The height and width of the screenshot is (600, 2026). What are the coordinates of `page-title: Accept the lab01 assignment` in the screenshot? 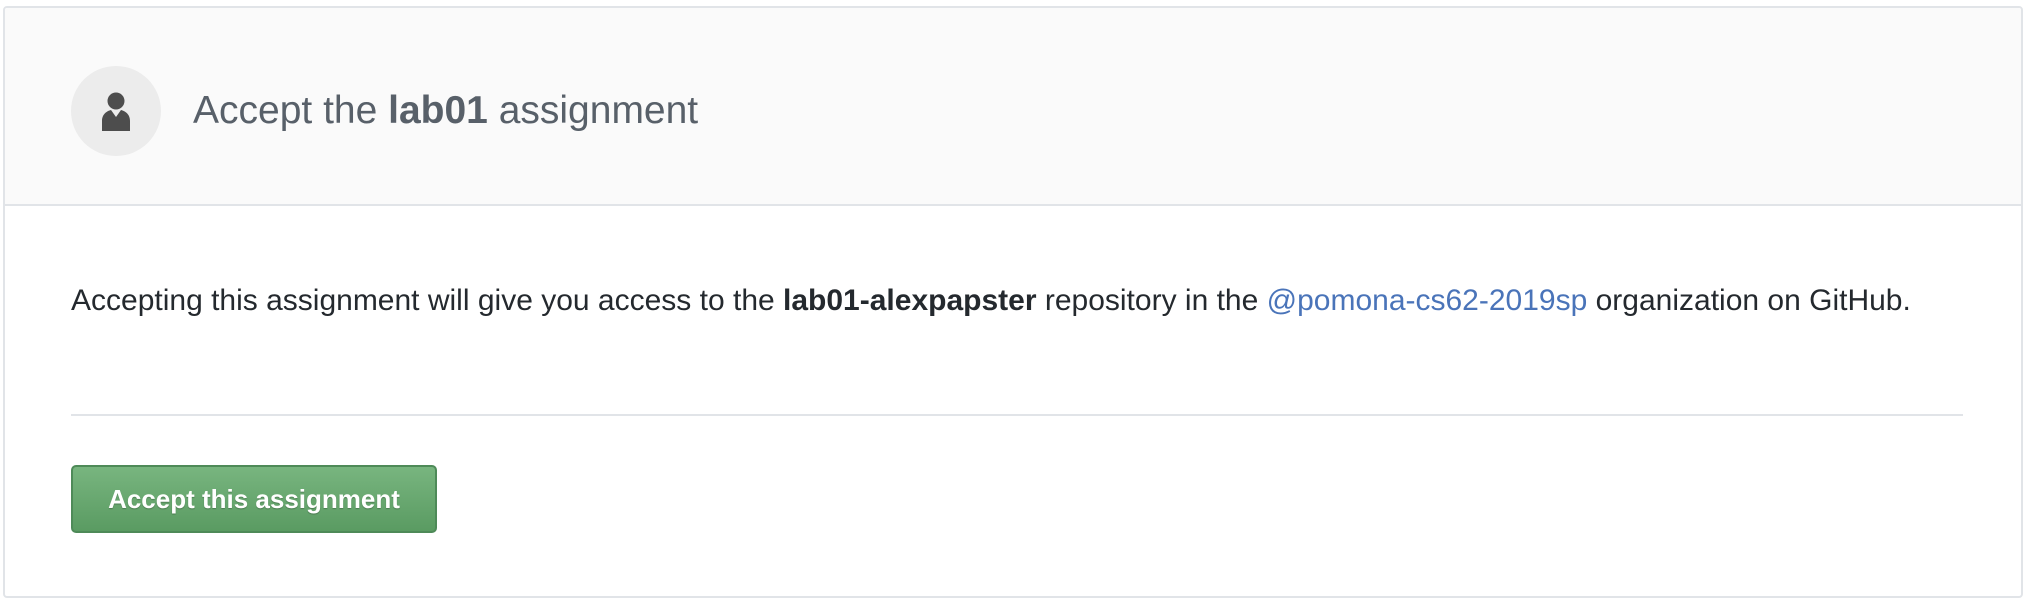 It's located at (445, 111).